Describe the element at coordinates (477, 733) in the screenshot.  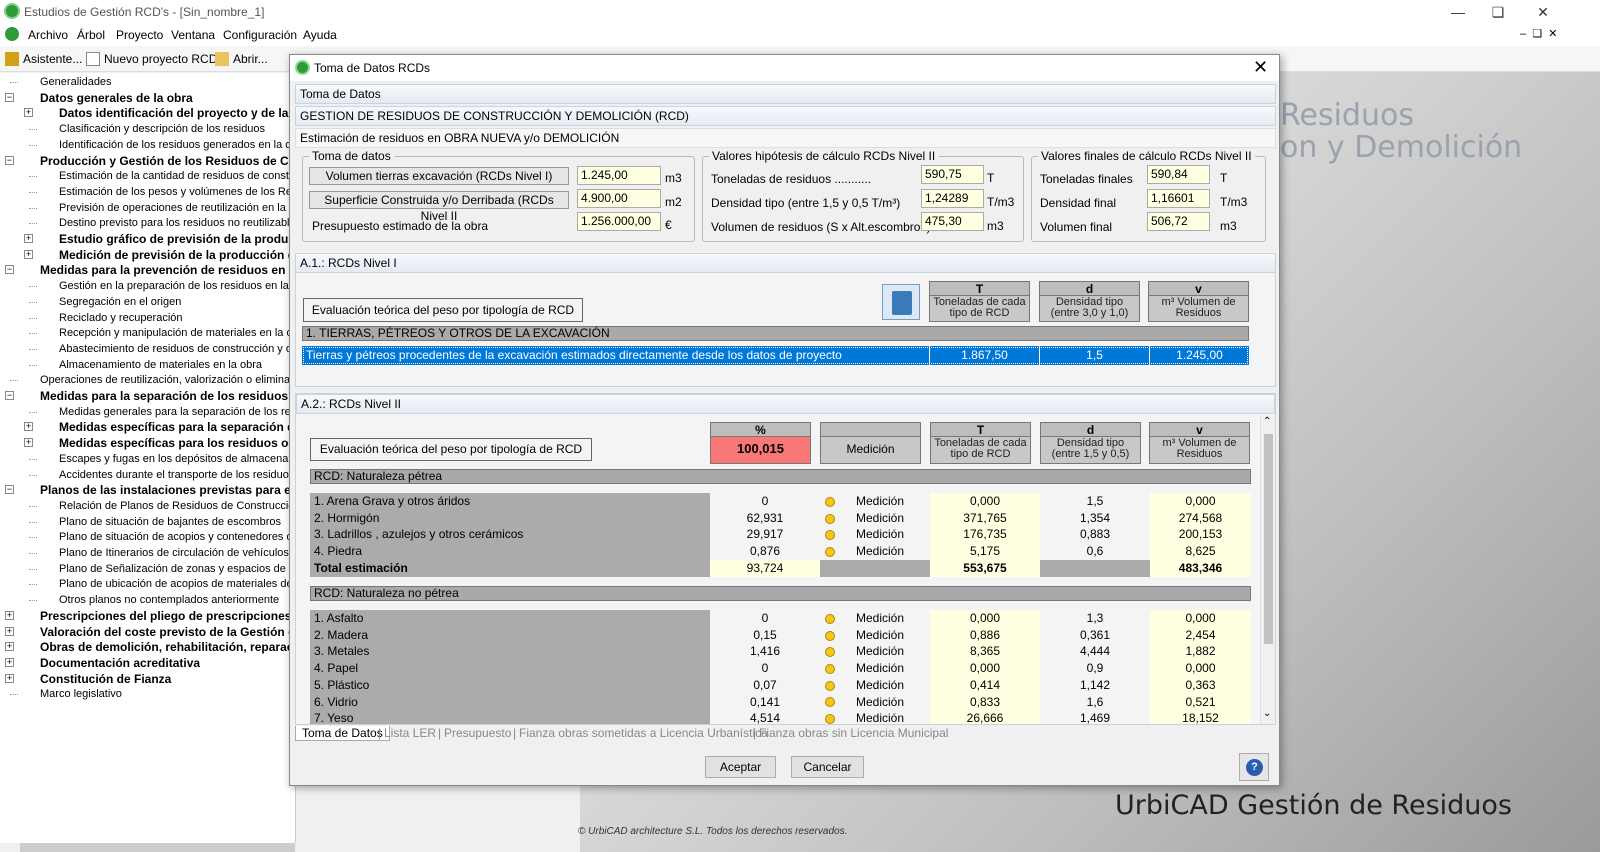
I see `tab-2: Presupuesto` at that location.